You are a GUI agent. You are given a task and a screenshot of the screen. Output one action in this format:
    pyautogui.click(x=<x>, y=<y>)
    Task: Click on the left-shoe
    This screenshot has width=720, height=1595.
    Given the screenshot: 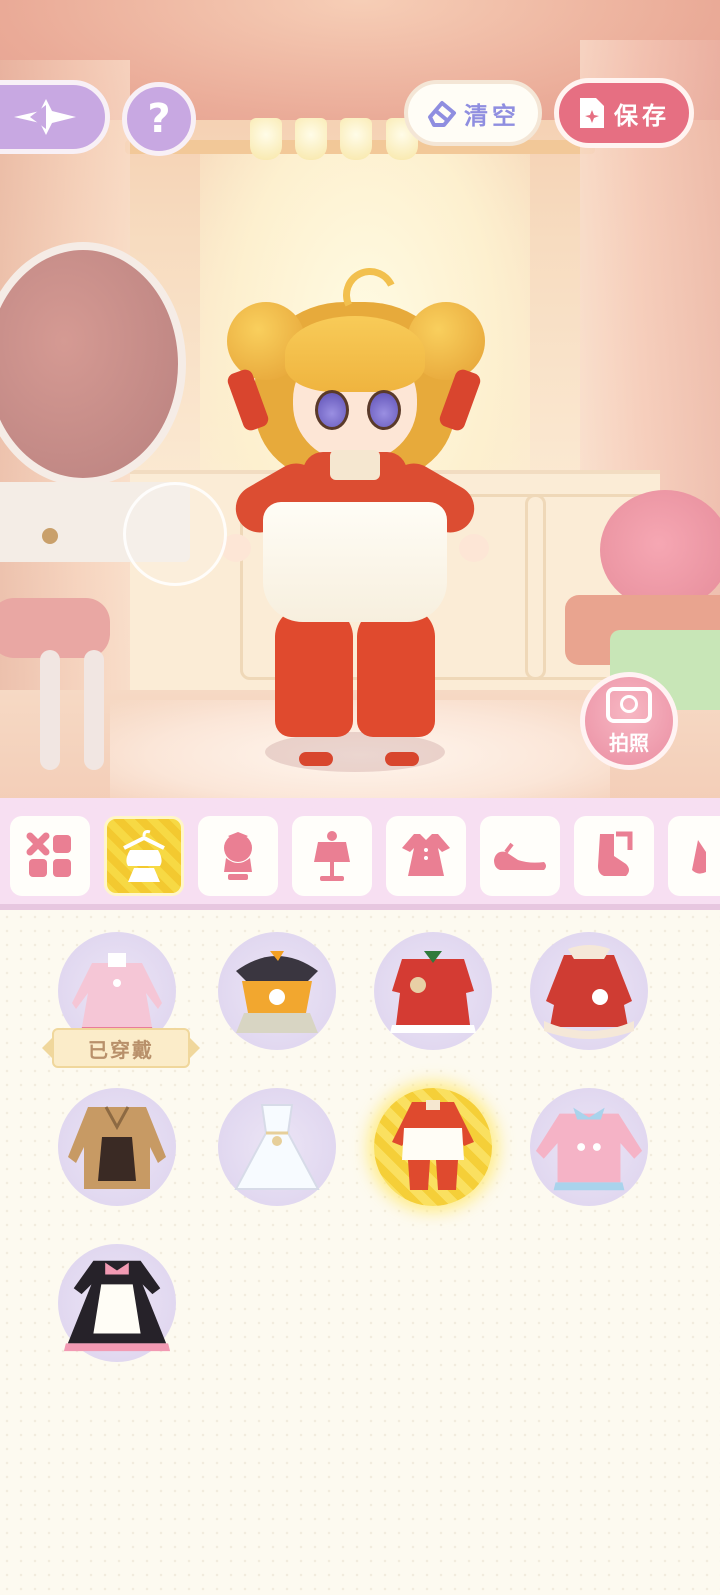 What is the action you would take?
    pyautogui.click(x=316, y=759)
    